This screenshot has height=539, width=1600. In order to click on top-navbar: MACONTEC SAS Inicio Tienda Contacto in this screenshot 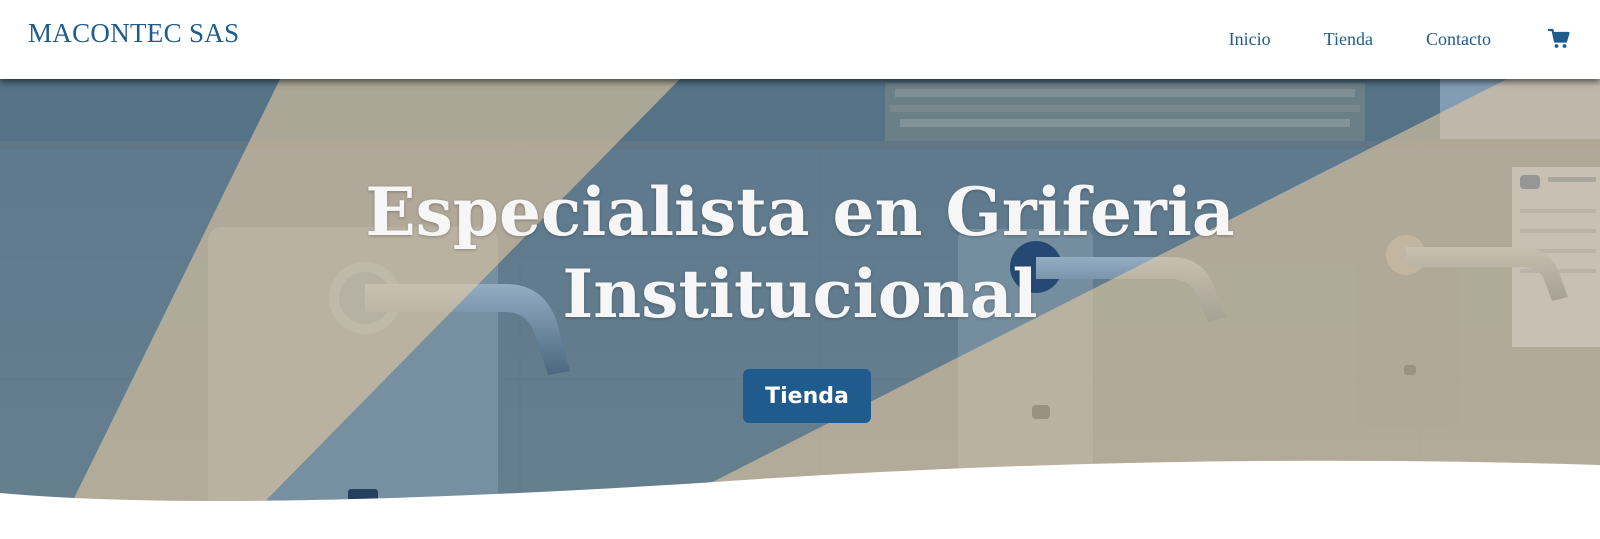, I will do `click(800, 39)`.